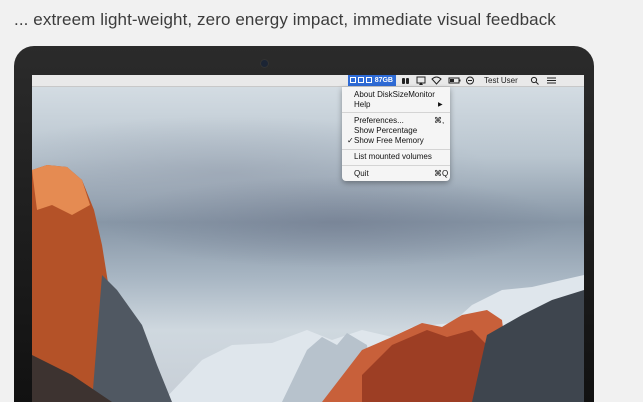 This screenshot has height=402, width=643. What do you see at coordinates (551, 80) in the screenshot?
I see `notification-center-icon` at bounding box center [551, 80].